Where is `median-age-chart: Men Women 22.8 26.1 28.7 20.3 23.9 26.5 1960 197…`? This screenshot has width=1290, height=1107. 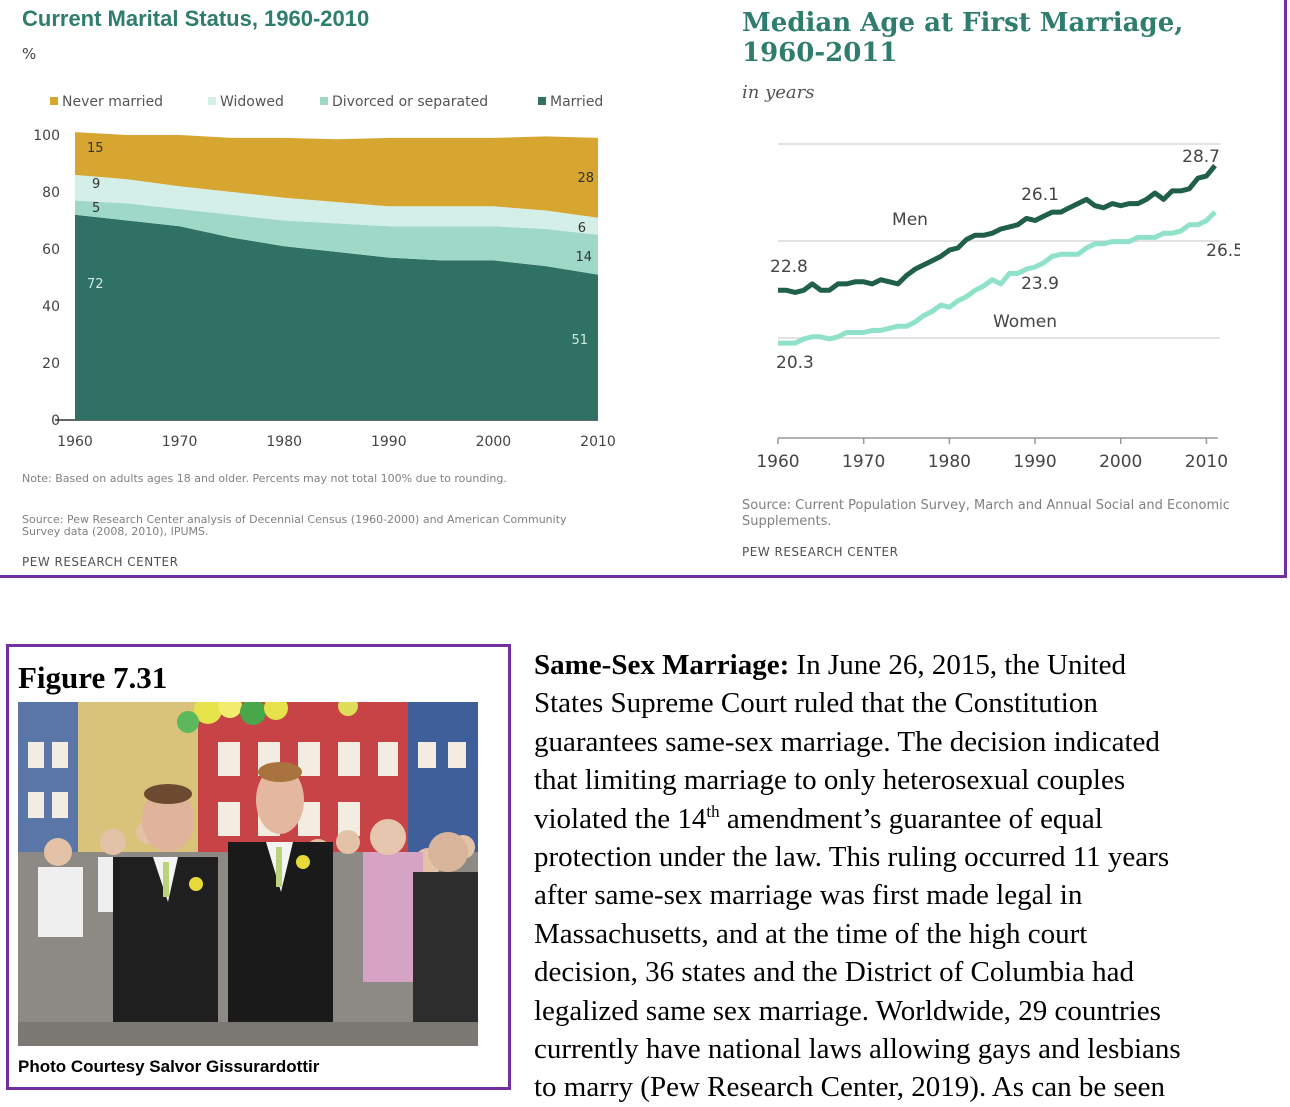 median-age-chart: Men Women 22.8 26.1 28.7 20.3 23.9 26.5 1960 197… is located at coordinates (998, 307).